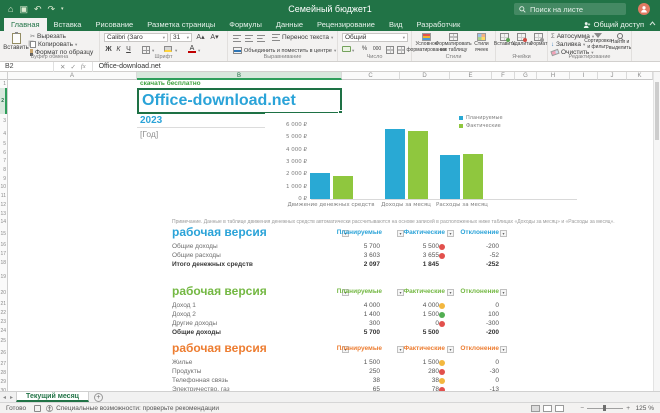  Describe the element at coordinates (23, 9) in the screenshot. I see `save-icon: ▣` at that location.